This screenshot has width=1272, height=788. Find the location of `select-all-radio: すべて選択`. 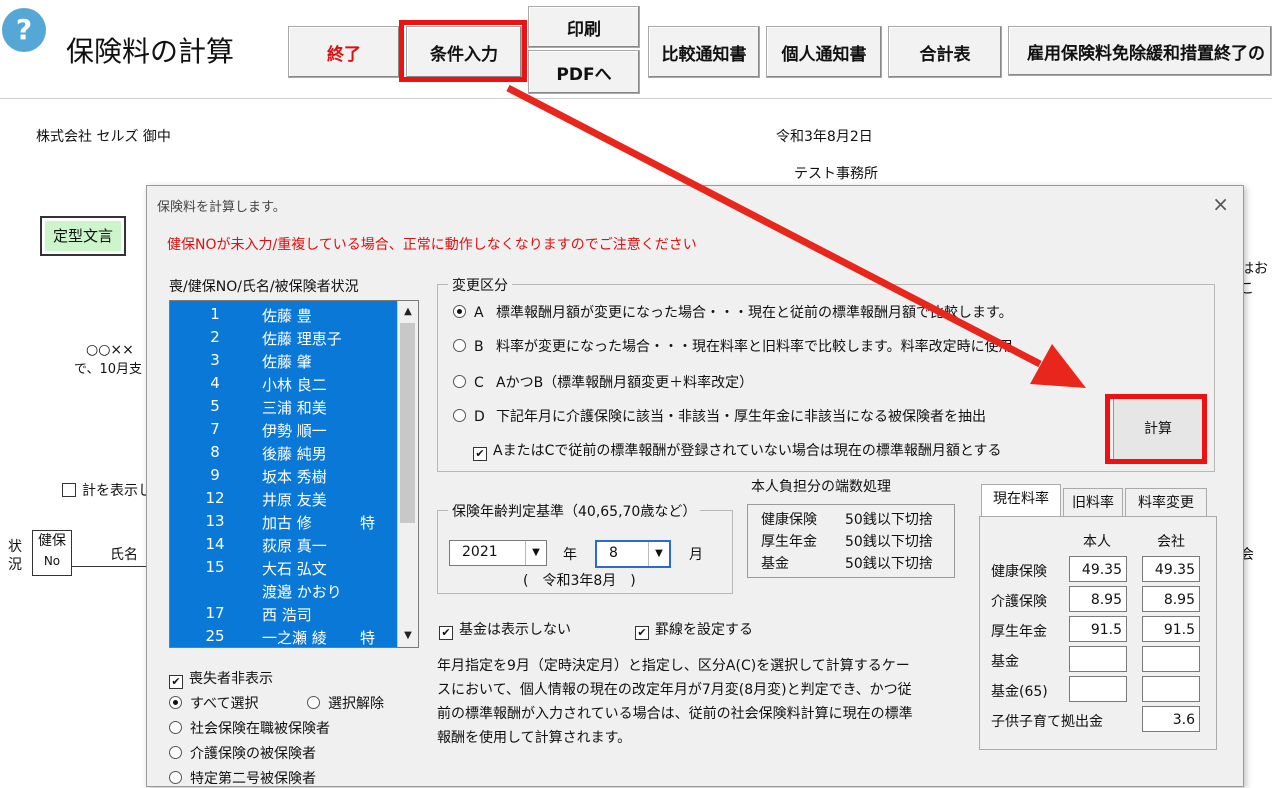

select-all-radio: すべて選択 is located at coordinates (213, 703).